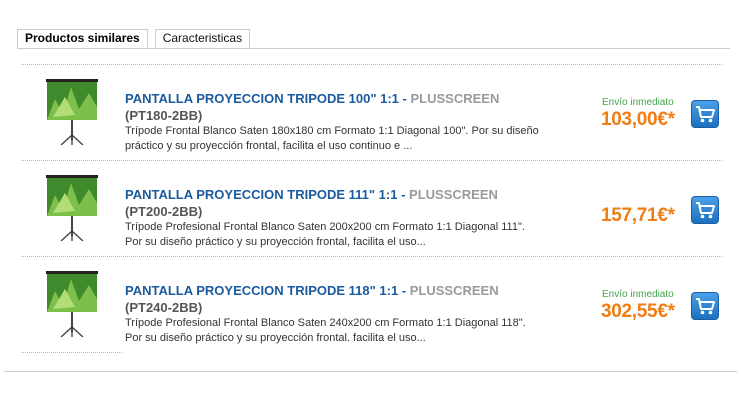 The width and height of the screenshot is (742, 407). Describe the element at coordinates (370, 371) in the screenshot. I see `section-bottom-border` at that location.